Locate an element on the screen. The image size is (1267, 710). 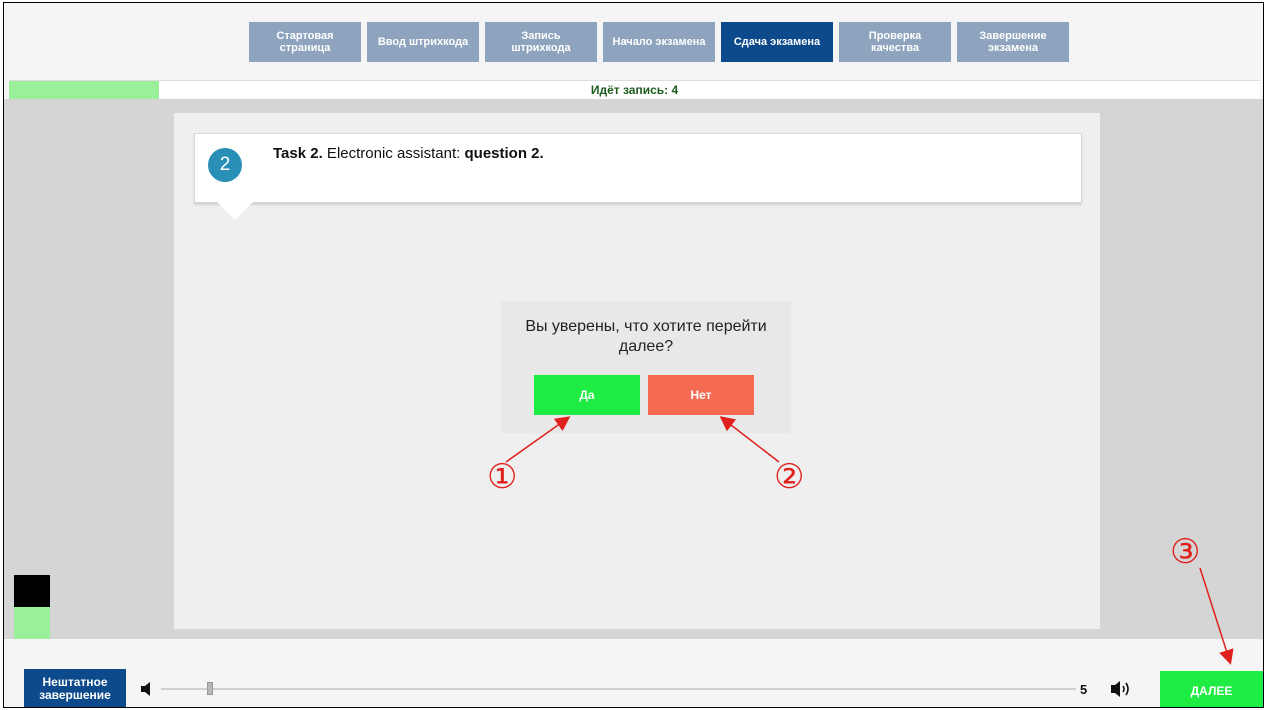
confirm-question: Вы уверены, что хотите перейти далее? is located at coordinates (646, 336).